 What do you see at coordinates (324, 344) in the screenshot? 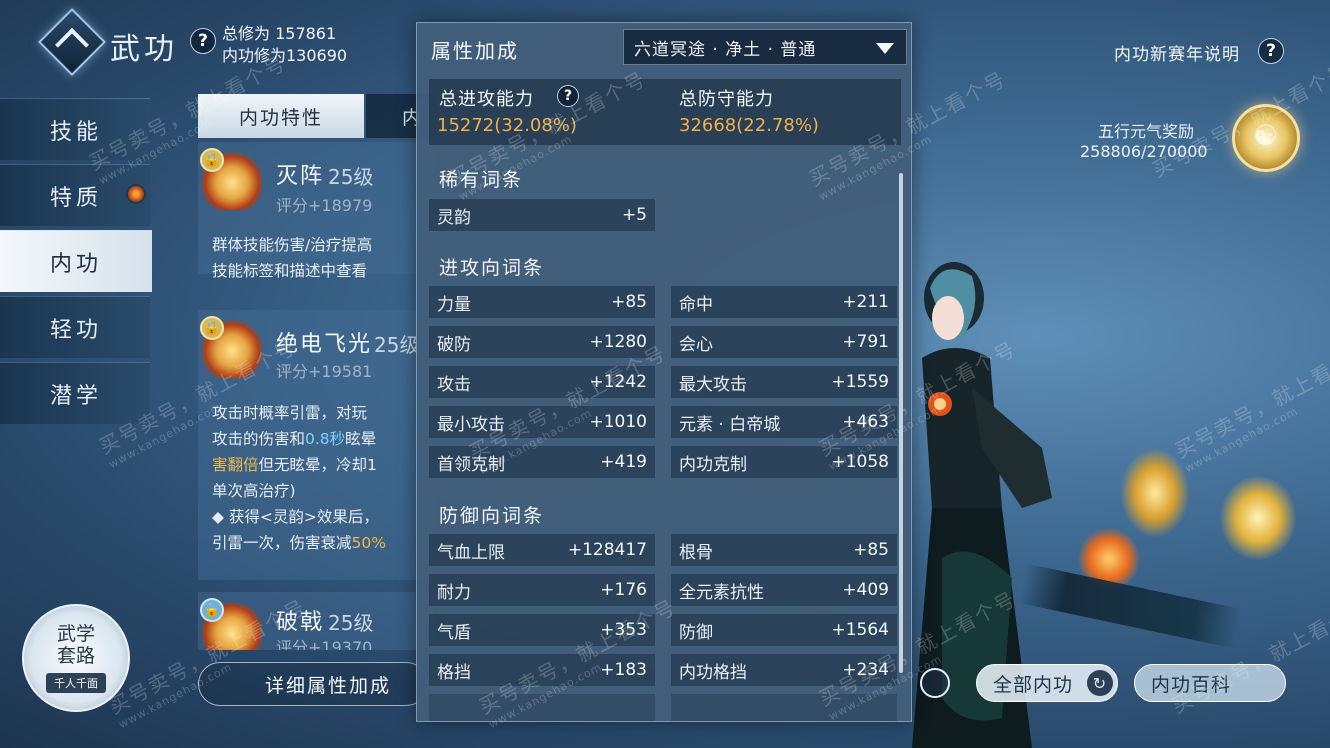
I see `skill-name: 绝电飞光` at bounding box center [324, 344].